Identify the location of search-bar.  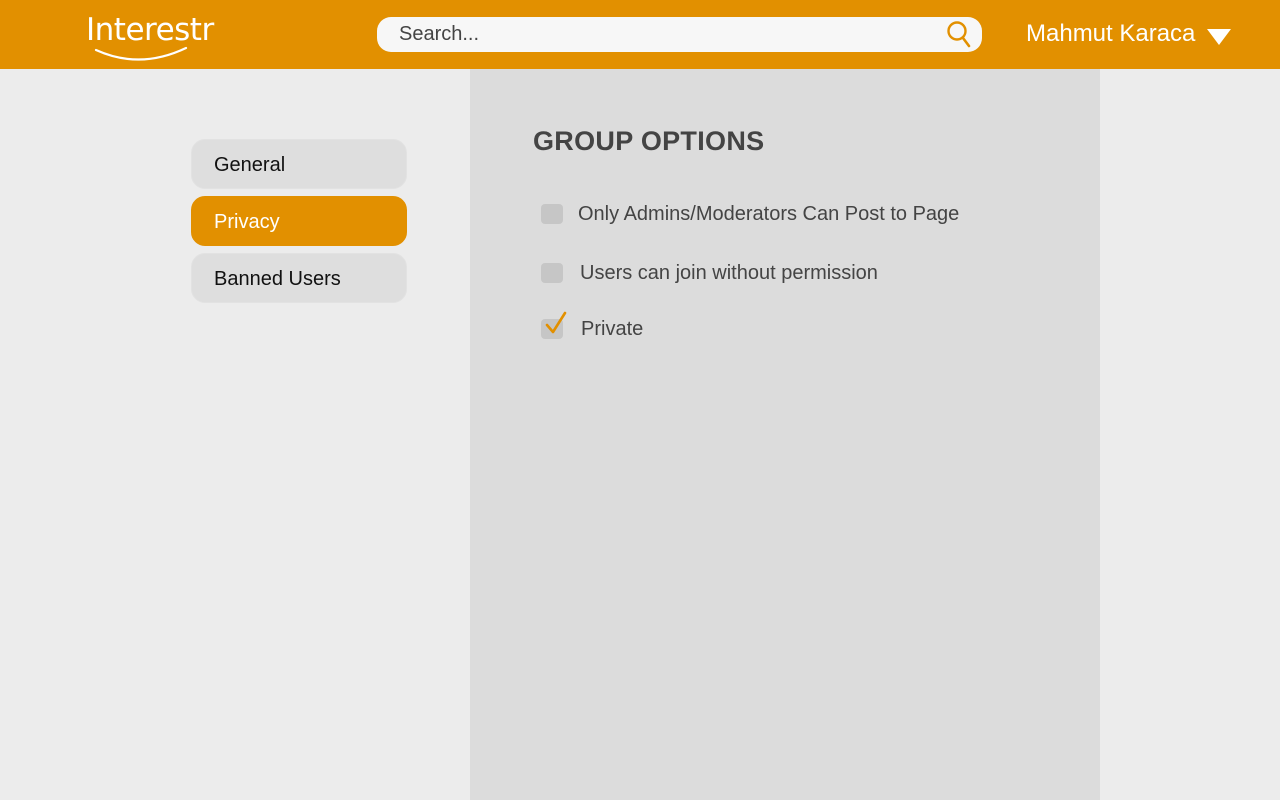
(679, 34).